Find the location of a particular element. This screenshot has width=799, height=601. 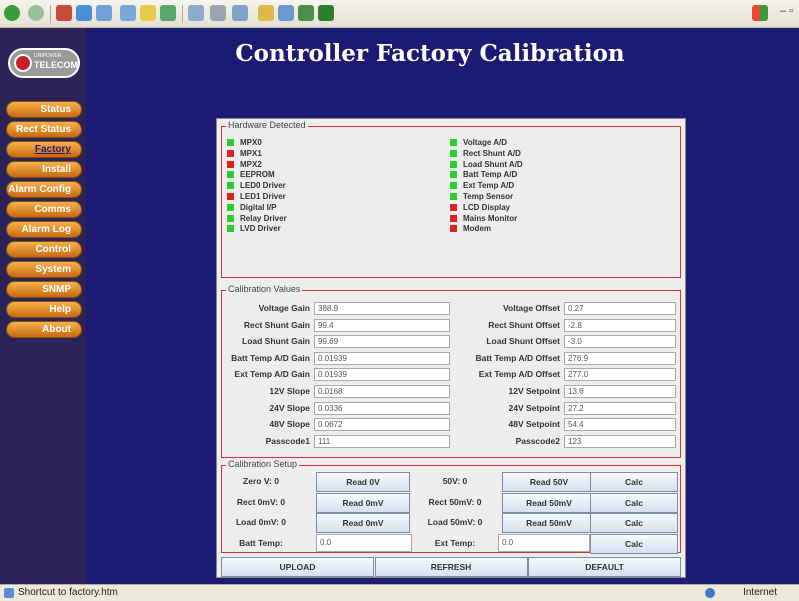

internet-zone-icon is located at coordinates (710, 593).